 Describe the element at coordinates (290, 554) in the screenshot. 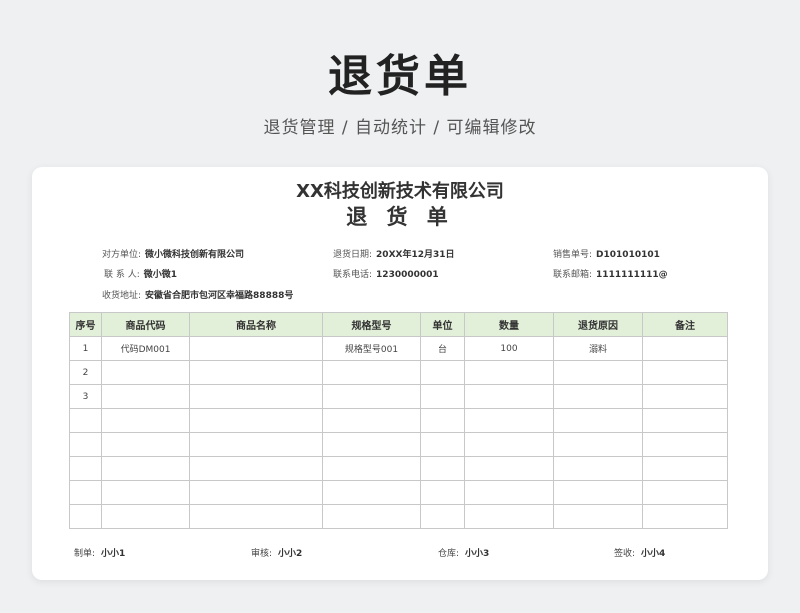

I see `reviewer-value: 小小2` at that location.